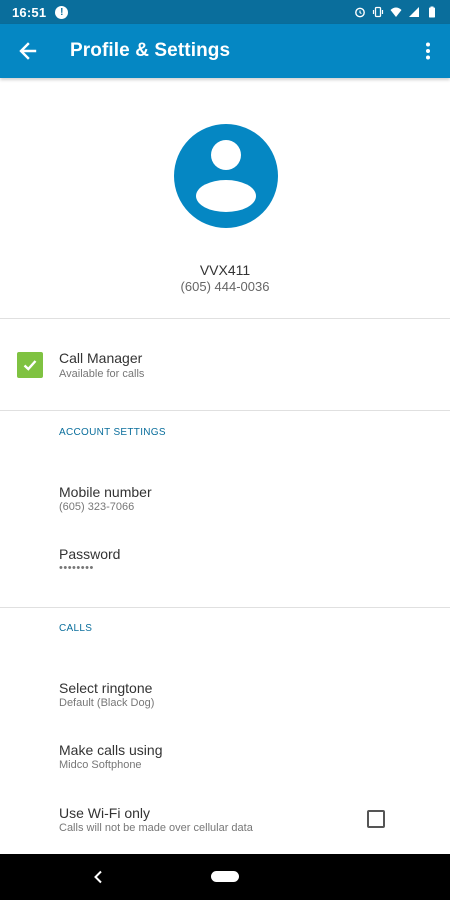 The image size is (450, 900). Describe the element at coordinates (225, 364) in the screenshot. I see `call-manager-row: Call Manager Available for calls` at that location.